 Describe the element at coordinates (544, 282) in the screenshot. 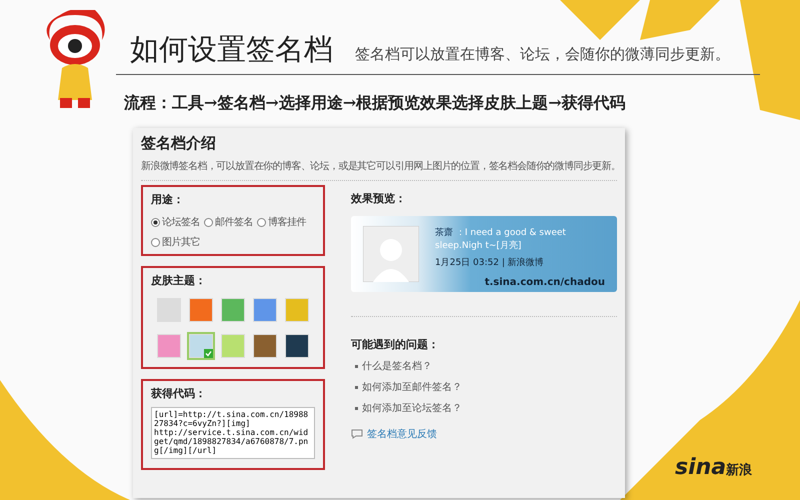

I see `preview-url: t.sina.com.cn/chadou` at that location.